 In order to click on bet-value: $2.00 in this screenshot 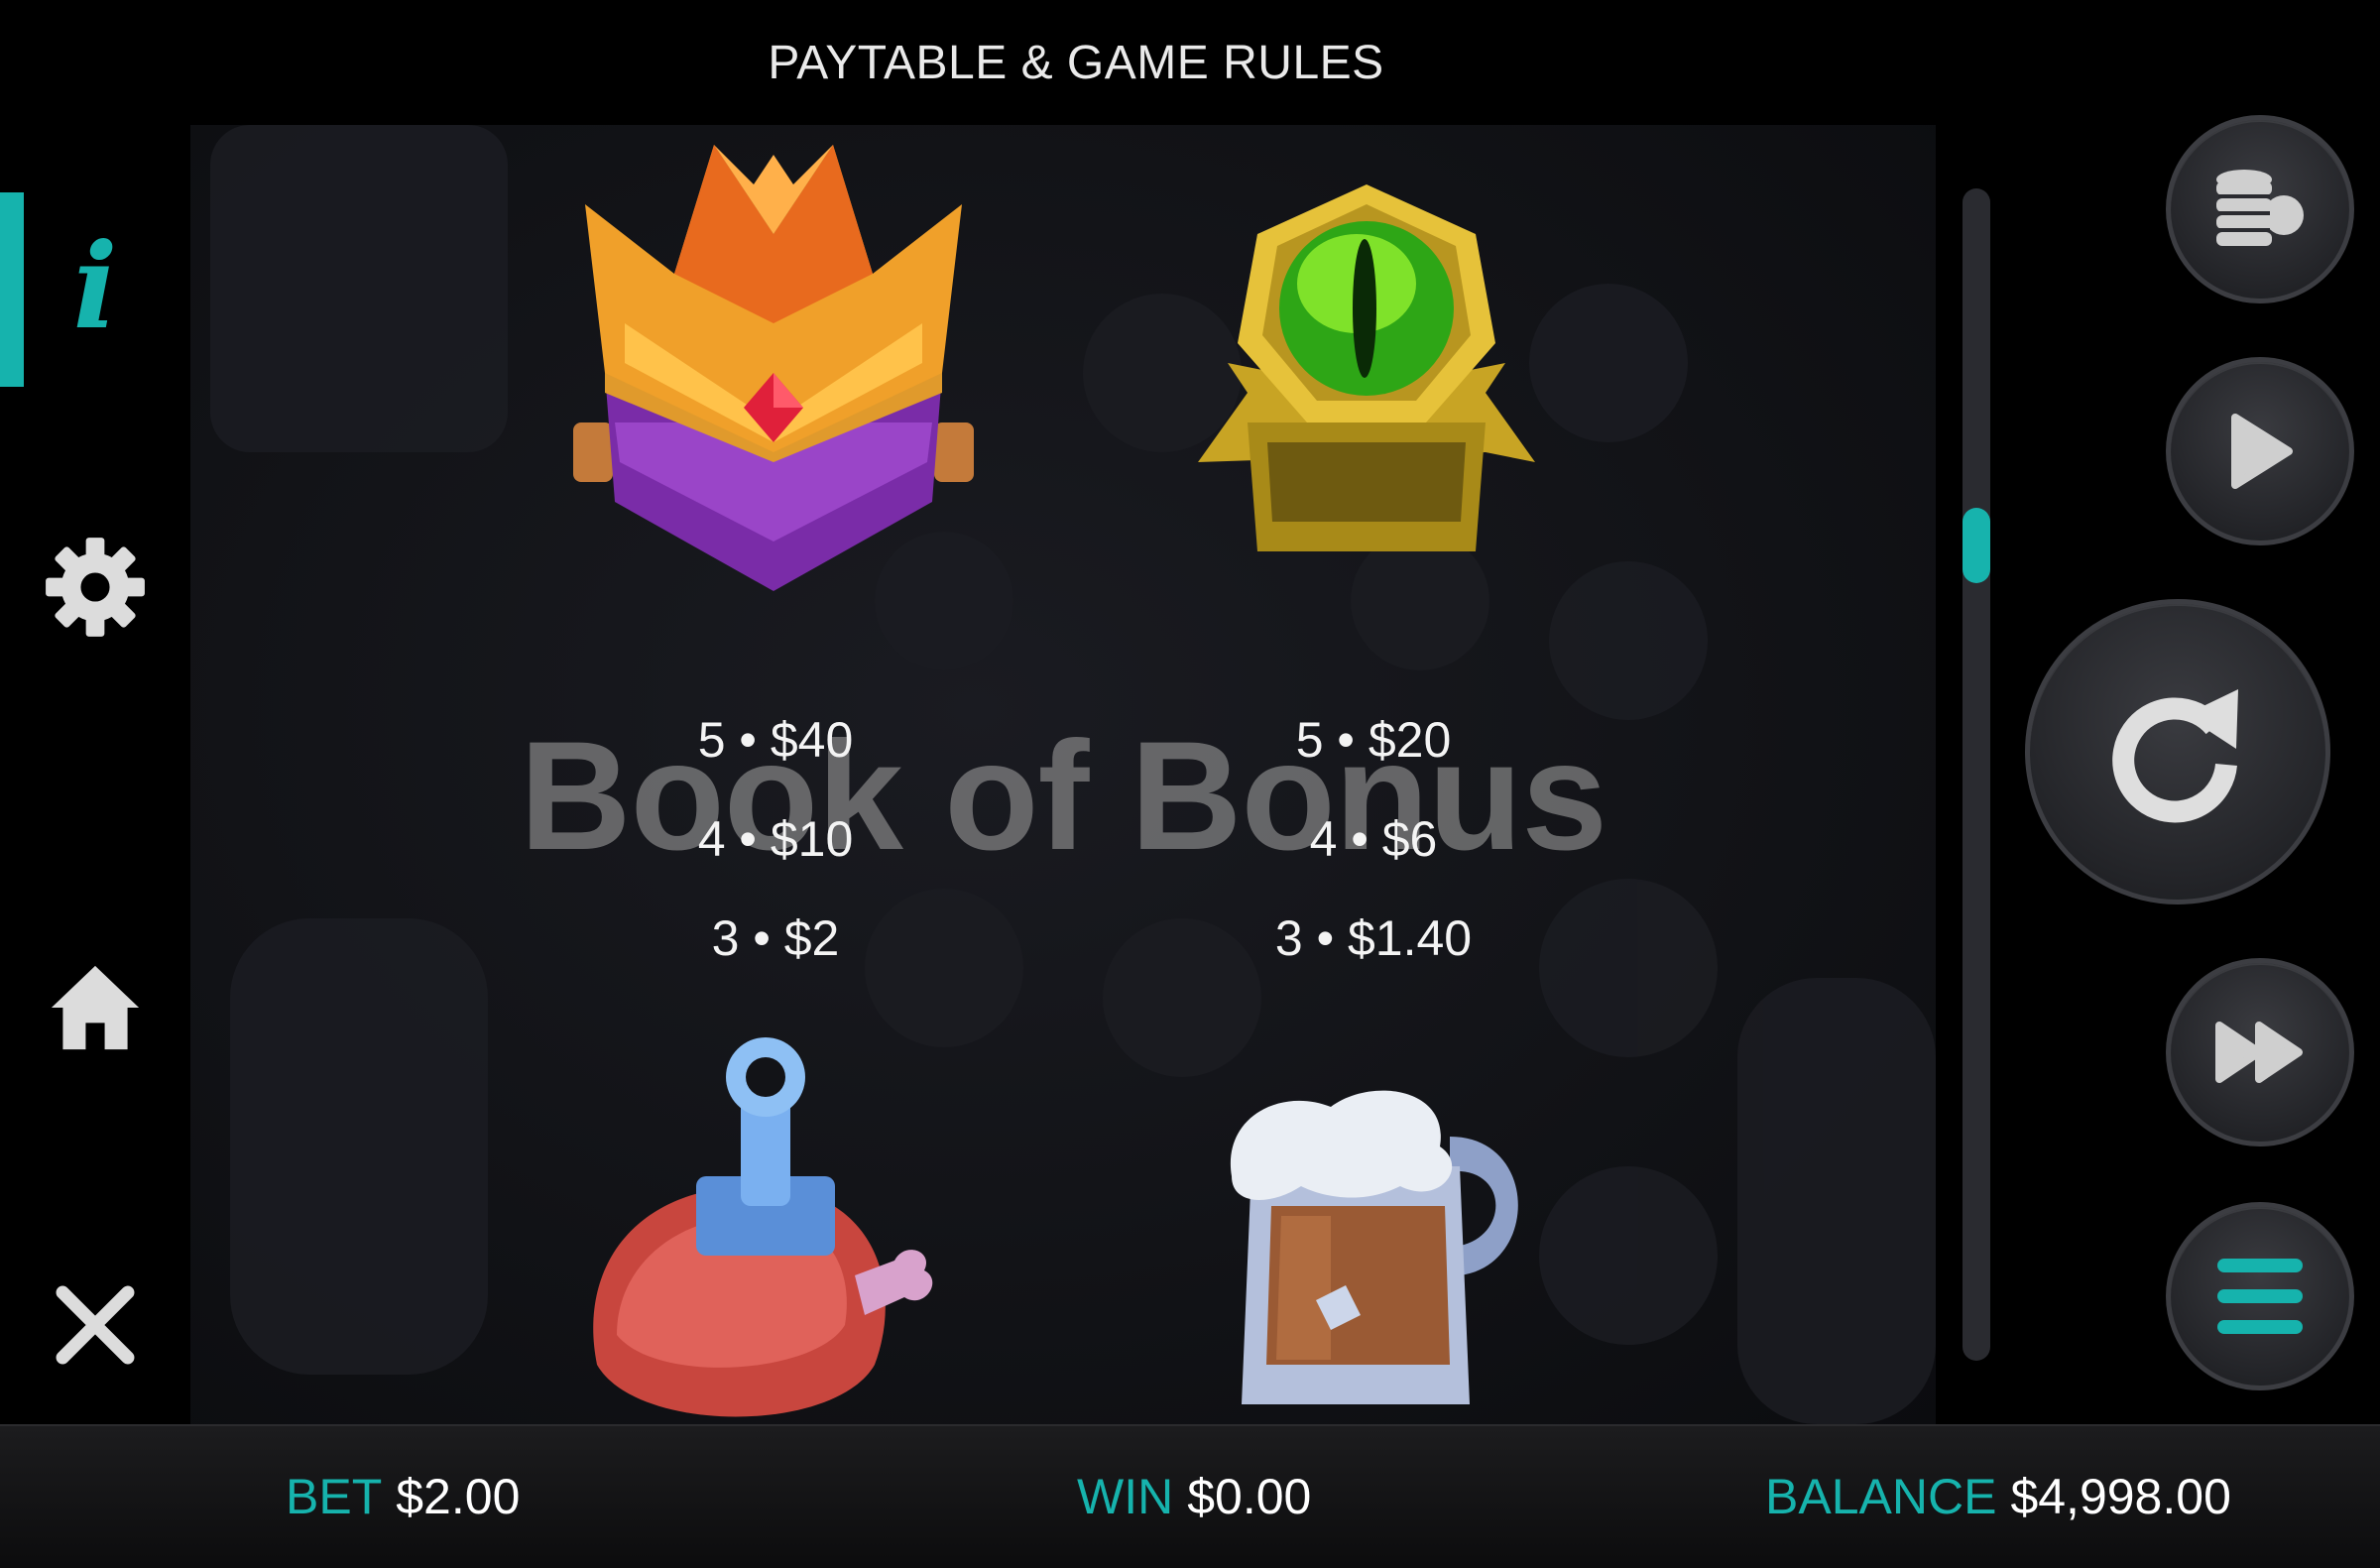, I will do `click(458, 1496)`.